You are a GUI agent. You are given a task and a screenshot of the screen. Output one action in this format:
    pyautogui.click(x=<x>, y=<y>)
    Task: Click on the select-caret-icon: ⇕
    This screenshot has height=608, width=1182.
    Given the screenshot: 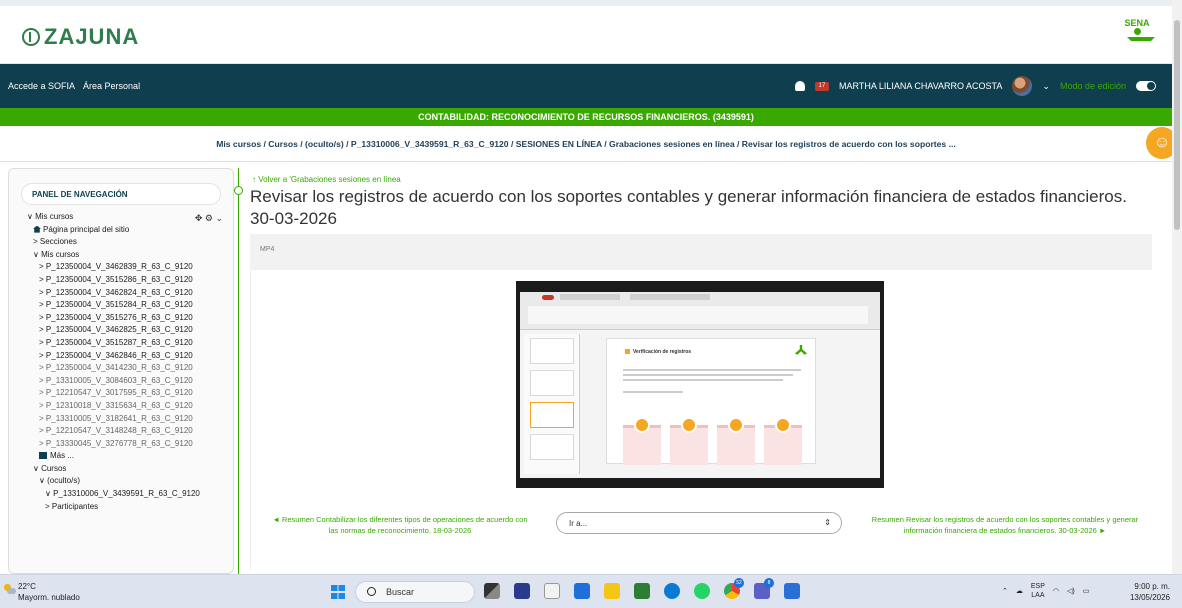 What is the action you would take?
    pyautogui.click(x=827, y=522)
    